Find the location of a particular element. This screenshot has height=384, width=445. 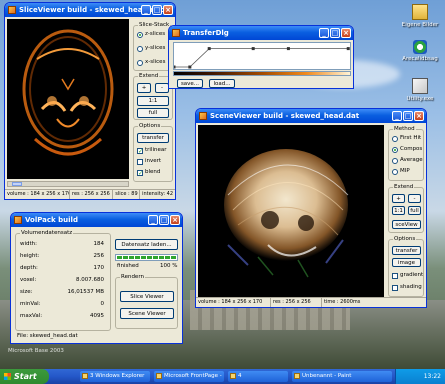

first-hit-radio is located at coordinates (395, 139).